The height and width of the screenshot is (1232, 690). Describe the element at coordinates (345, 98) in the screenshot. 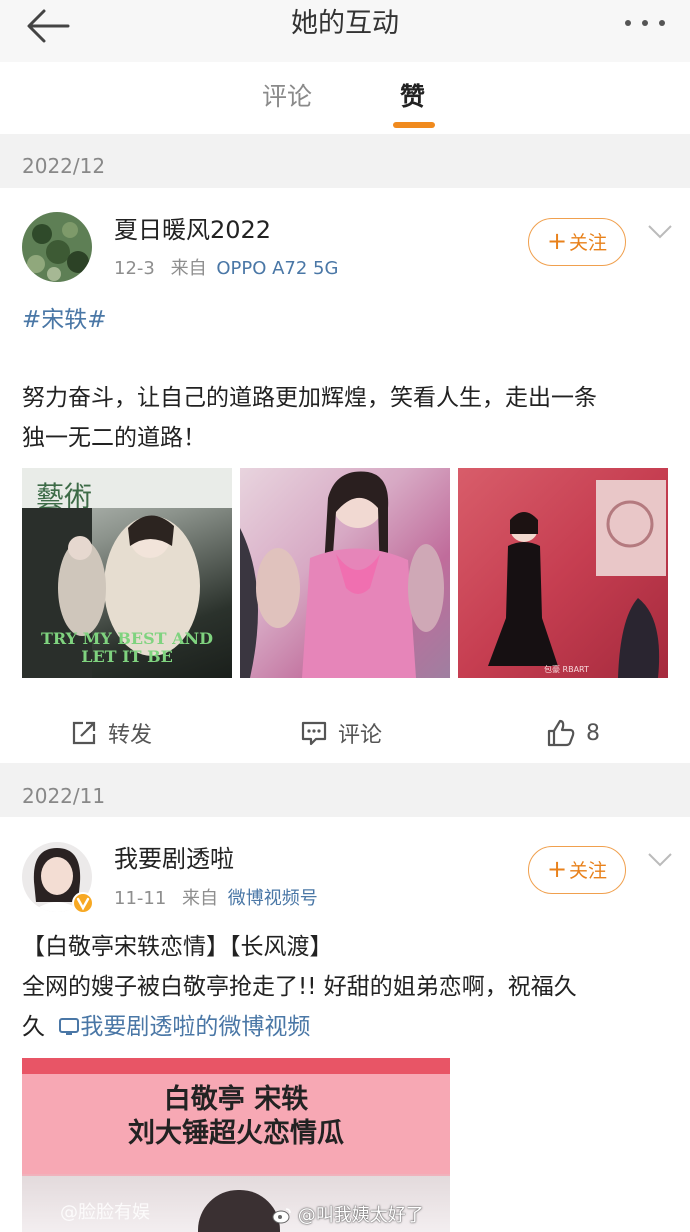

I see `tab-bar: 评论 赞` at that location.